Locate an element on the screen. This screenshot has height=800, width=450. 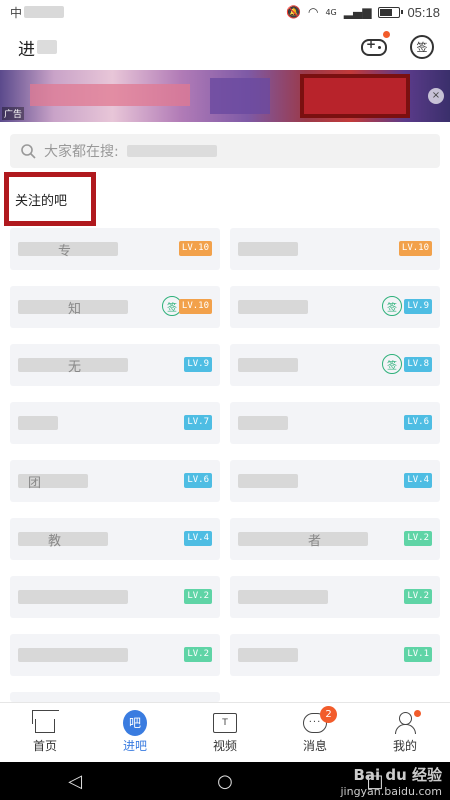
forum-card: LV.6 is located at coordinates (335, 423).